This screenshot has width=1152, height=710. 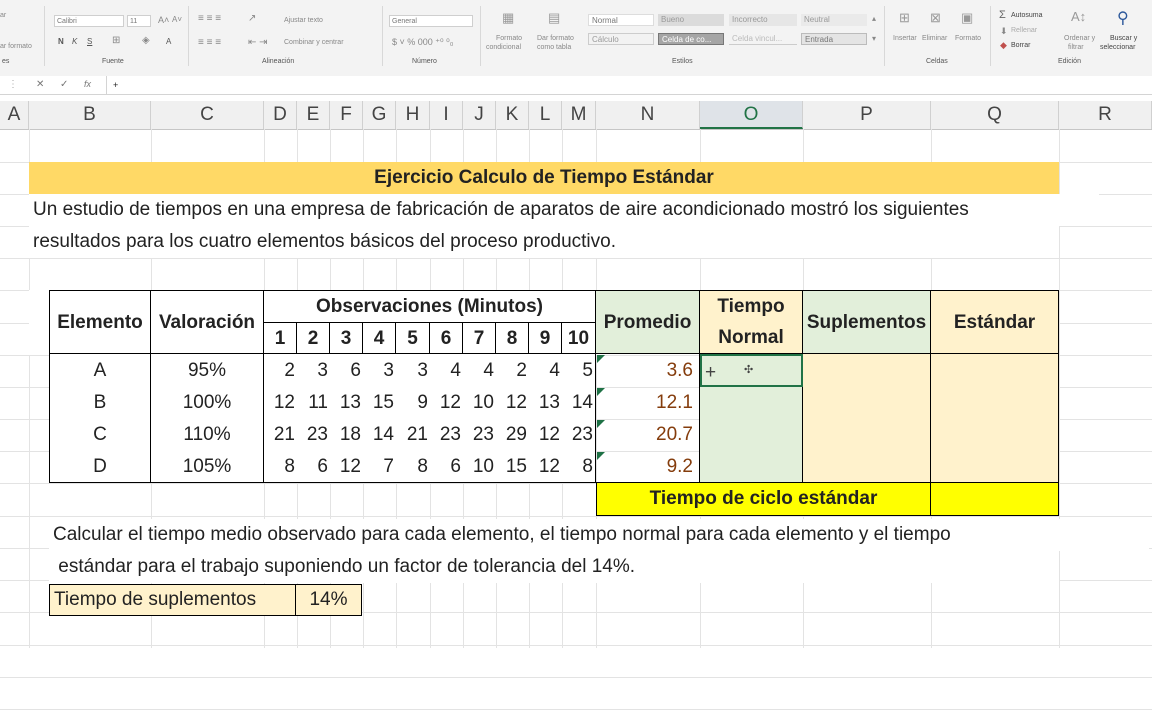 What do you see at coordinates (508, 18) in the screenshot?
I see `conditional-format-icon: ▦` at bounding box center [508, 18].